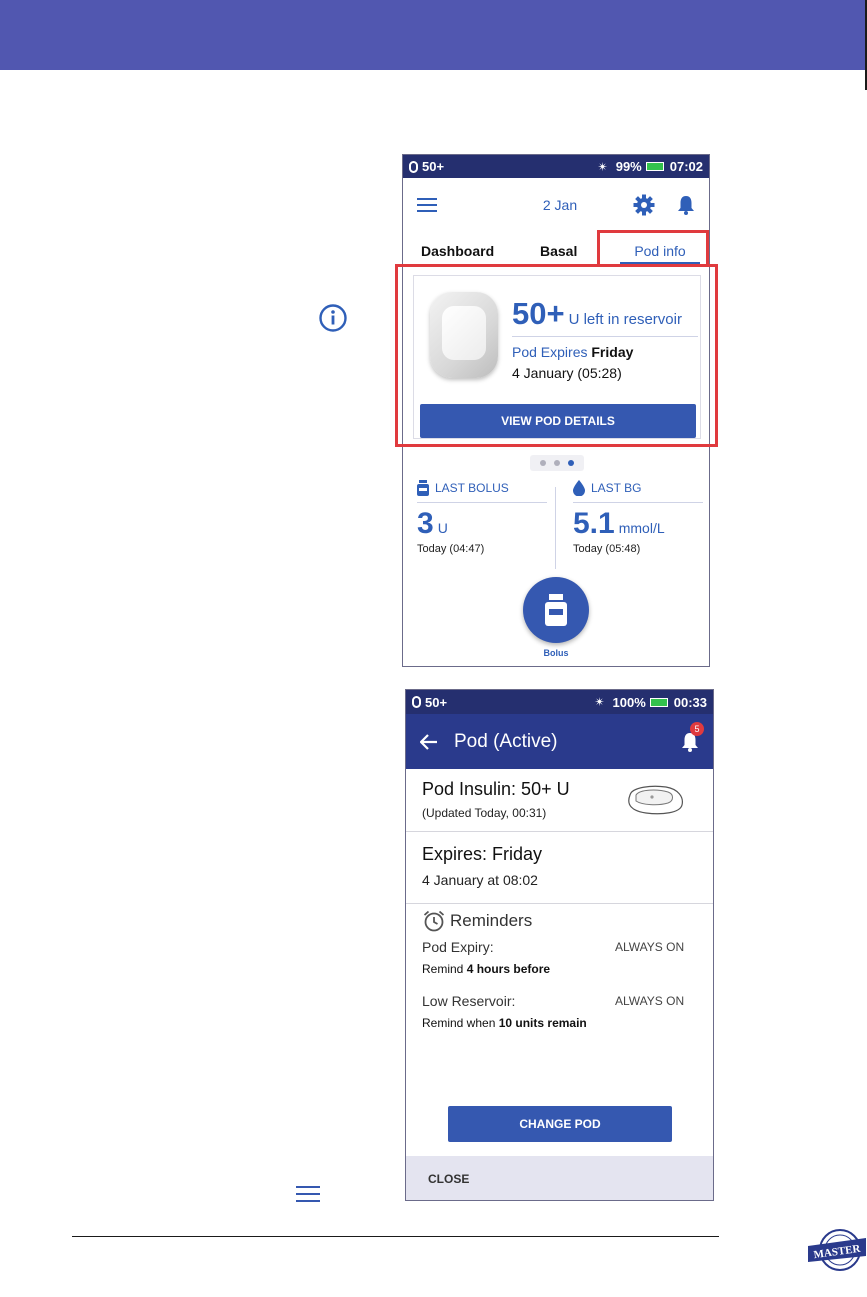  I want to click on expires-section: Expires: Friday 4 January at 08:02, so click(559, 868).